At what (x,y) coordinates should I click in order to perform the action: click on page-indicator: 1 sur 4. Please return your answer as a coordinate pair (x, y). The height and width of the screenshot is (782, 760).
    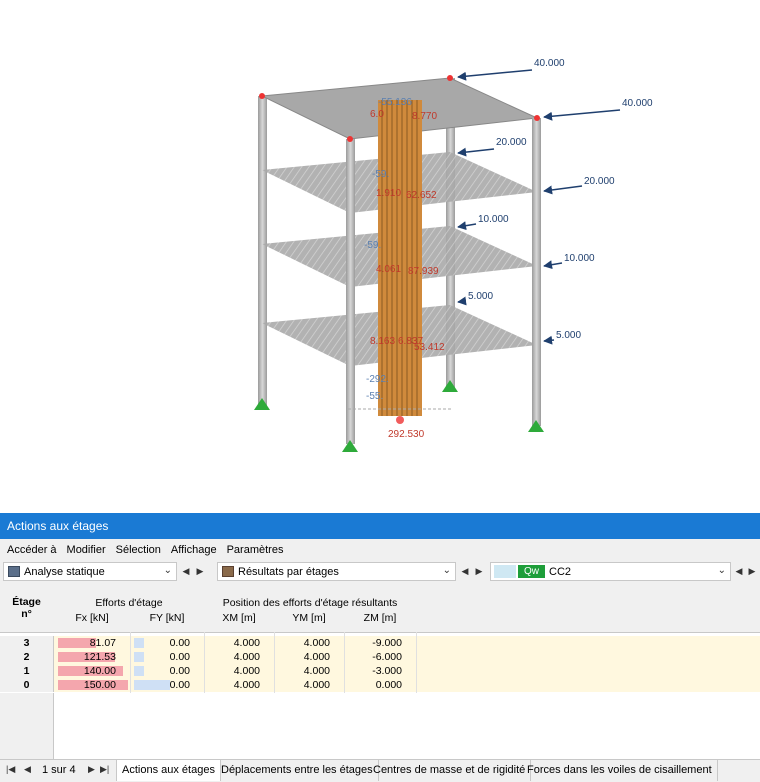
    Looking at the image, I should click on (59, 770).